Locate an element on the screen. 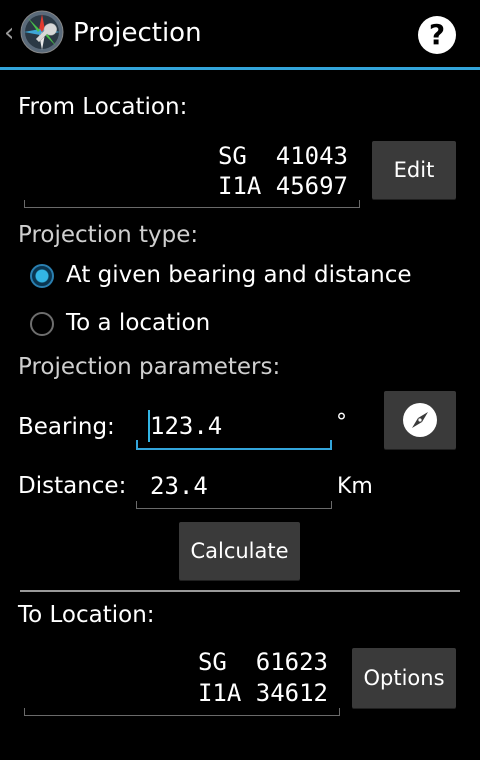 This screenshot has height=760, width=480. distance-label: Distance: is located at coordinates (72, 486).